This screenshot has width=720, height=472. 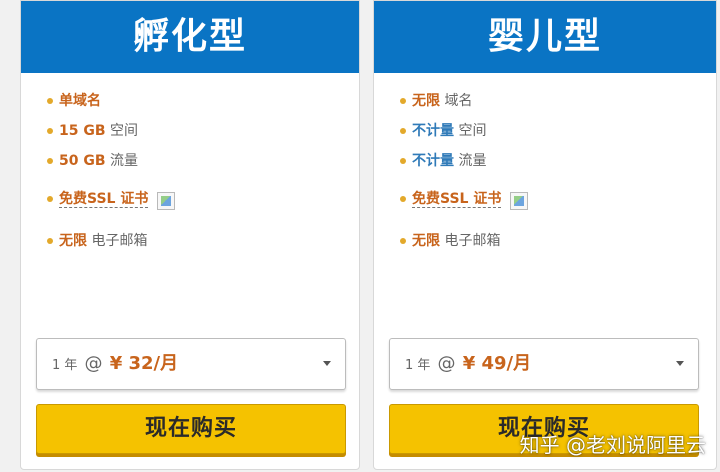 I want to click on plan-title: 孵化型, so click(x=190, y=37).